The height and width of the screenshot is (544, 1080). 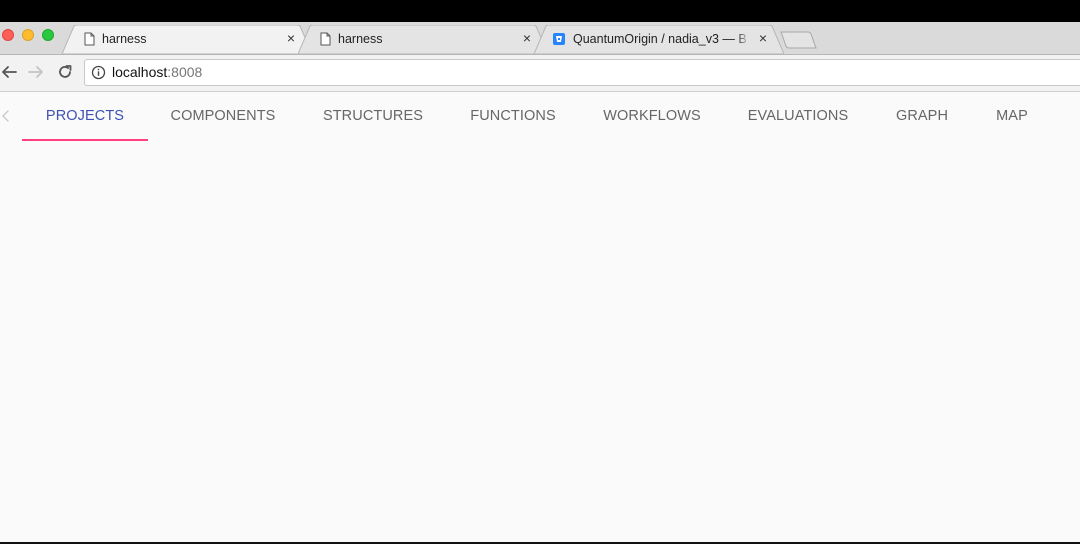 What do you see at coordinates (223, 116) in the screenshot?
I see `tab-components: COMPONENTS` at bounding box center [223, 116].